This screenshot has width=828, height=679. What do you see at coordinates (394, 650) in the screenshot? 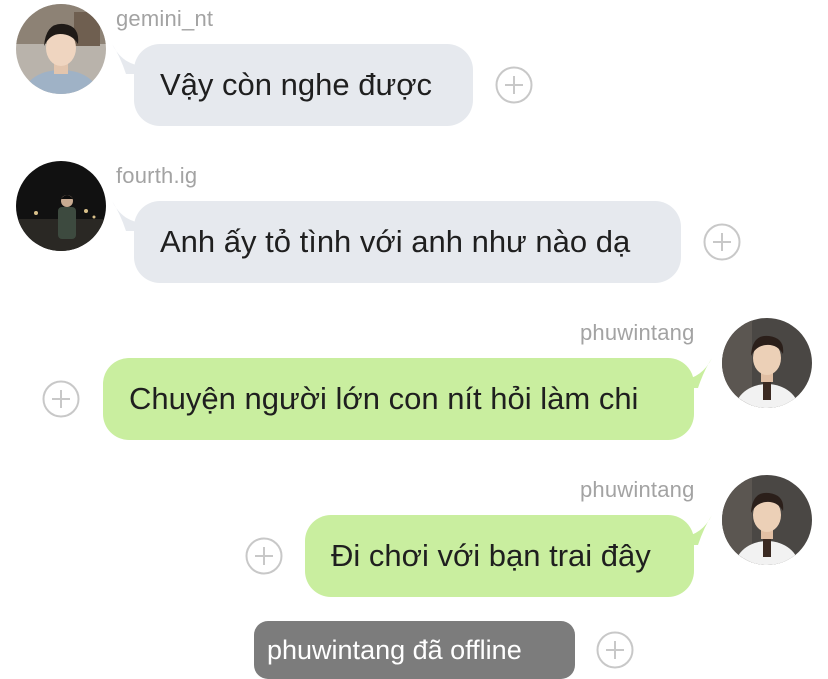
I see `system-status-text: phuwintang đã offline` at bounding box center [394, 650].